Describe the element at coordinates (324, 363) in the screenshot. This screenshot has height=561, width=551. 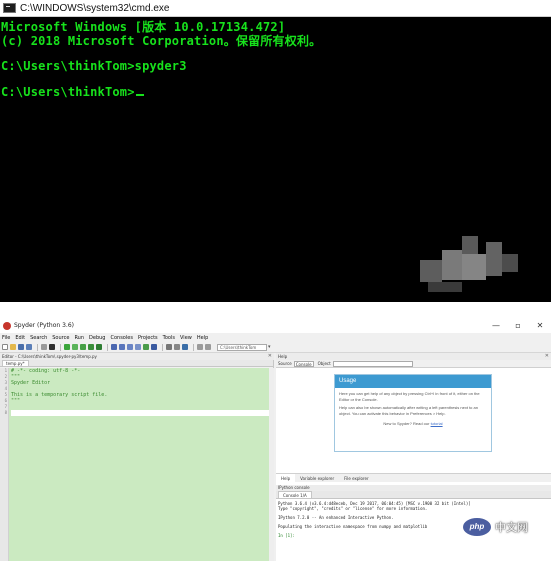
I see `help-object-label: Object` at that location.